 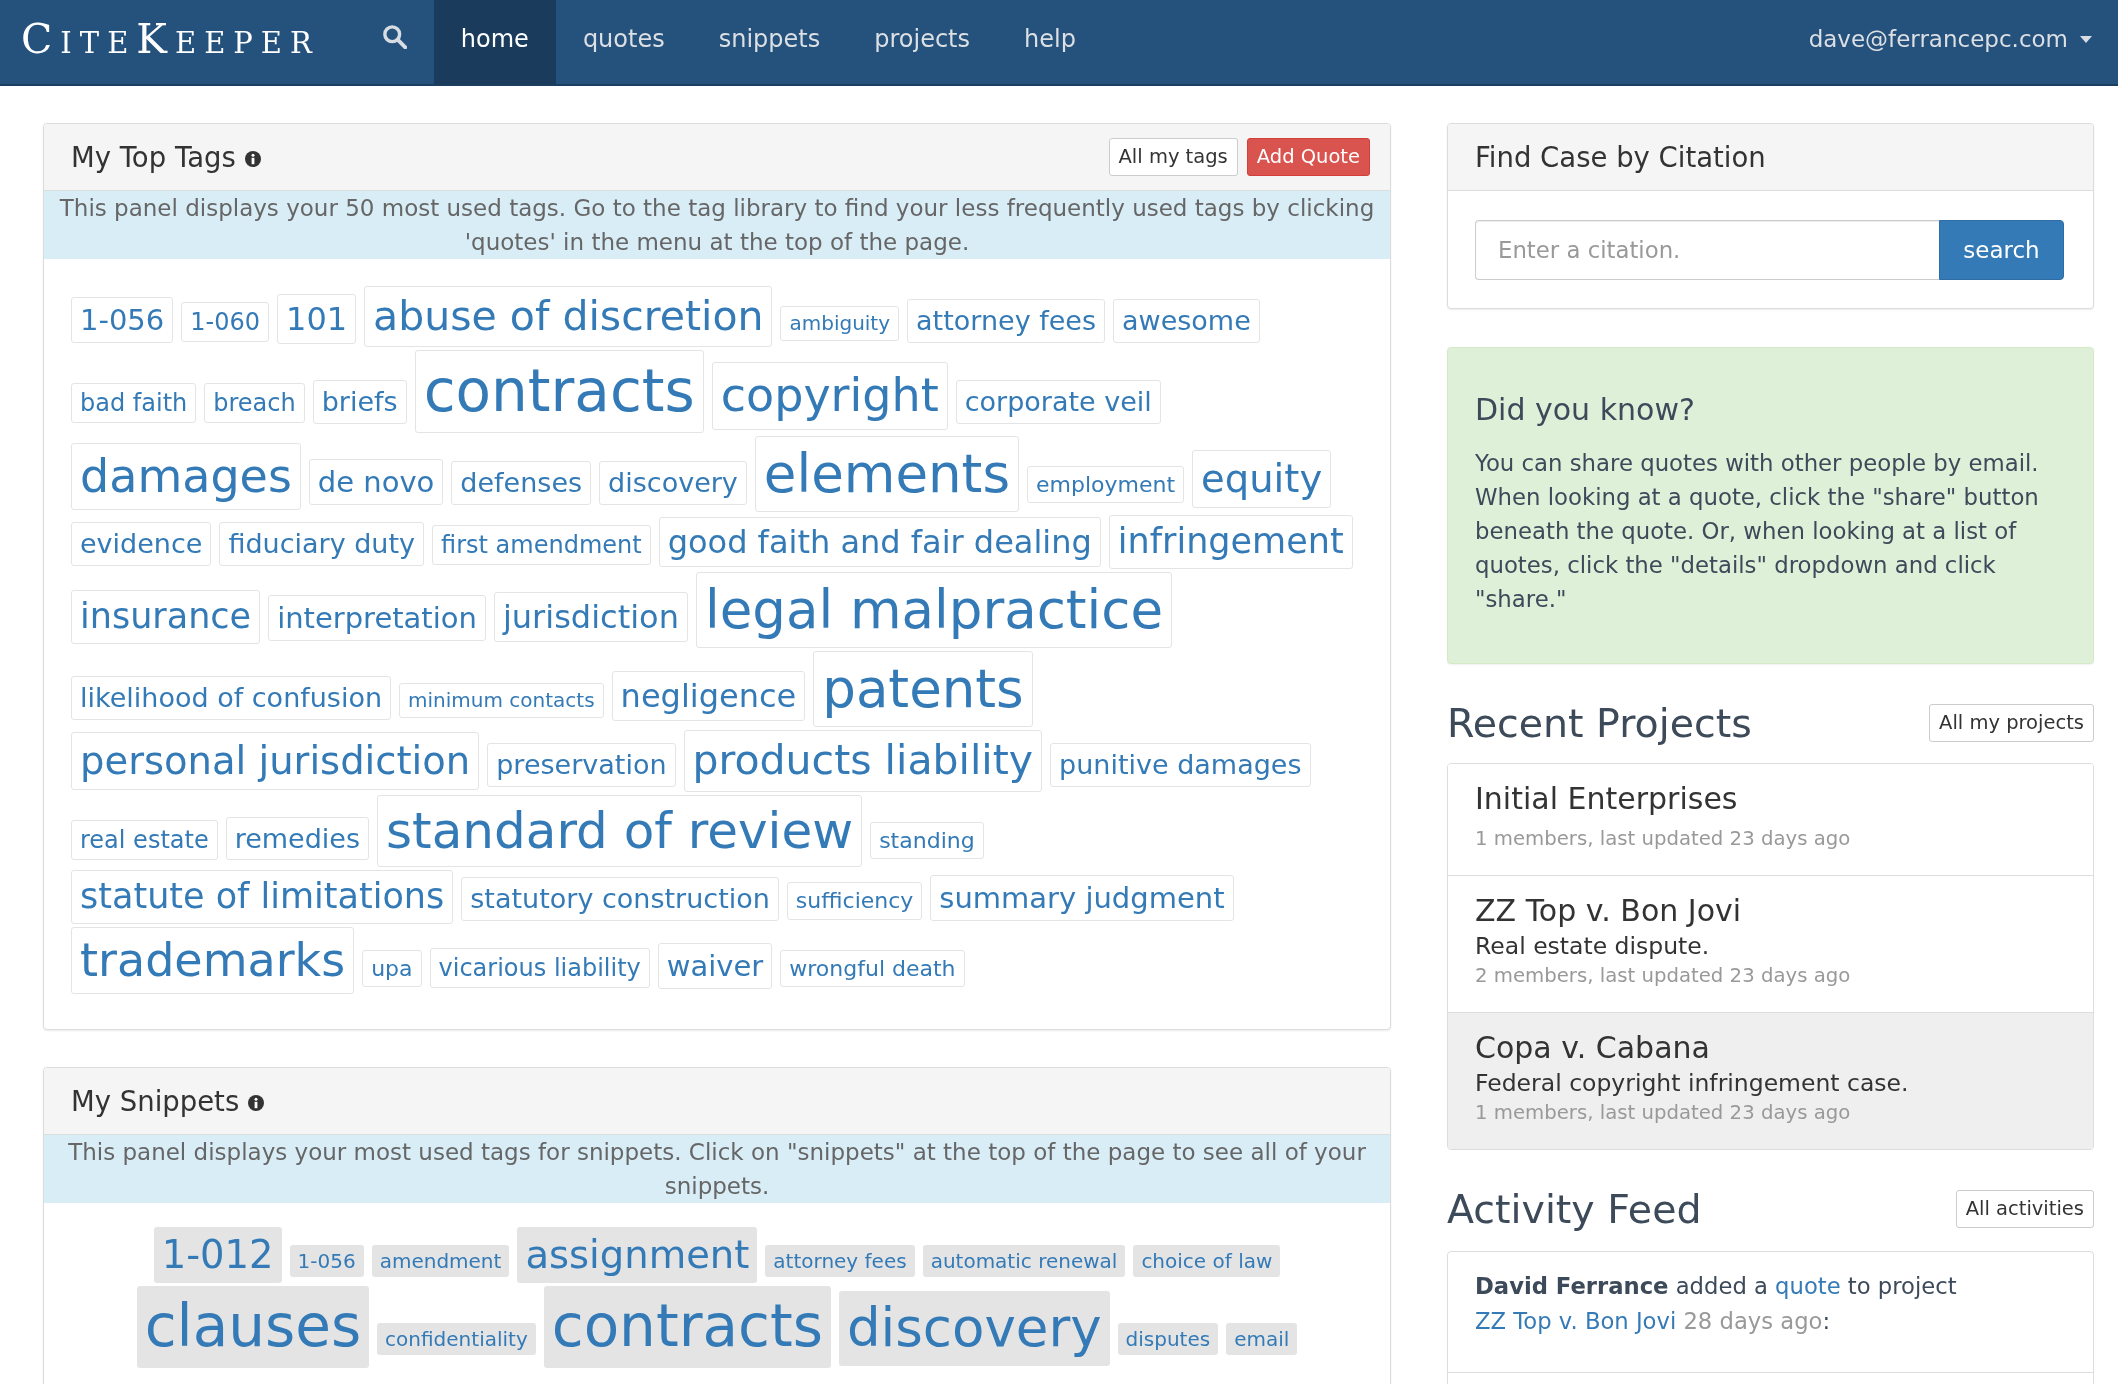 What do you see at coordinates (2086, 39) in the screenshot?
I see `caret-icon` at bounding box center [2086, 39].